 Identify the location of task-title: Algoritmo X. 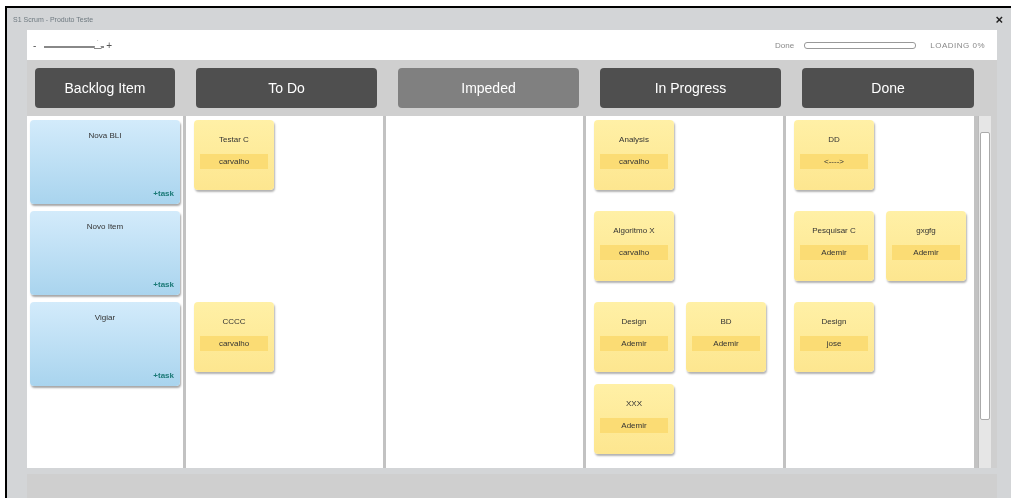
(634, 231).